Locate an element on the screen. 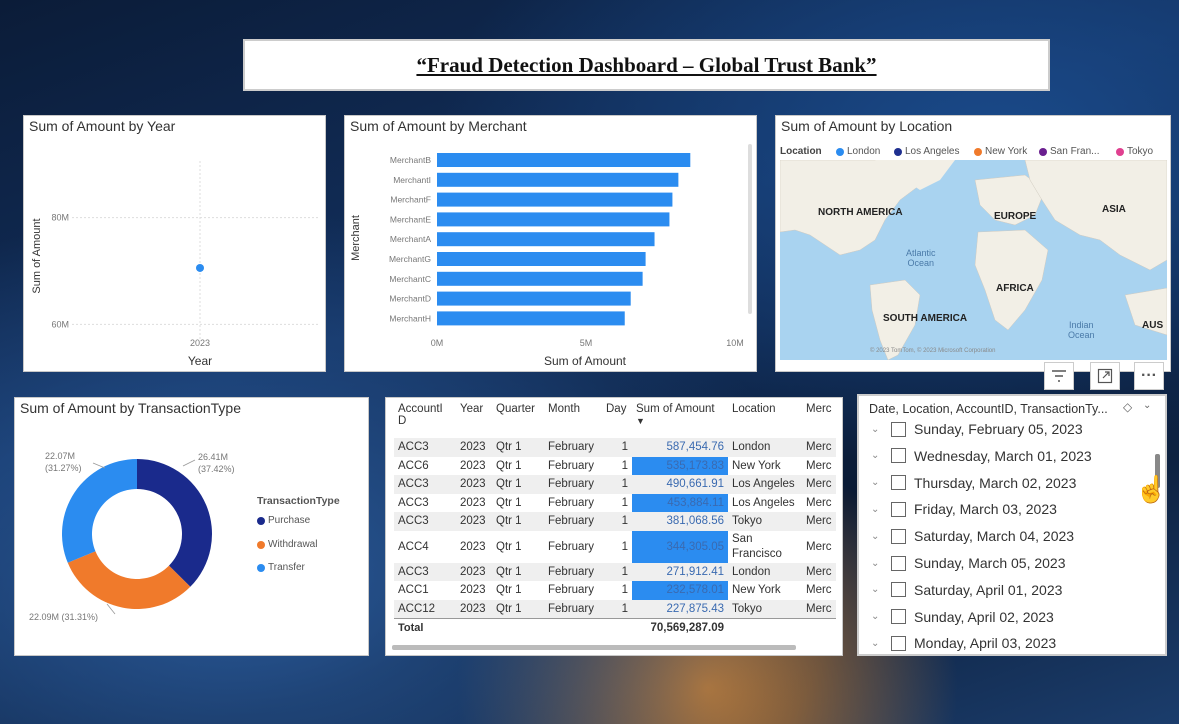 Image resolution: width=1179 pixels, height=724 pixels. slicer-item-label: Monday, April 03, 2023 is located at coordinates (985, 643).